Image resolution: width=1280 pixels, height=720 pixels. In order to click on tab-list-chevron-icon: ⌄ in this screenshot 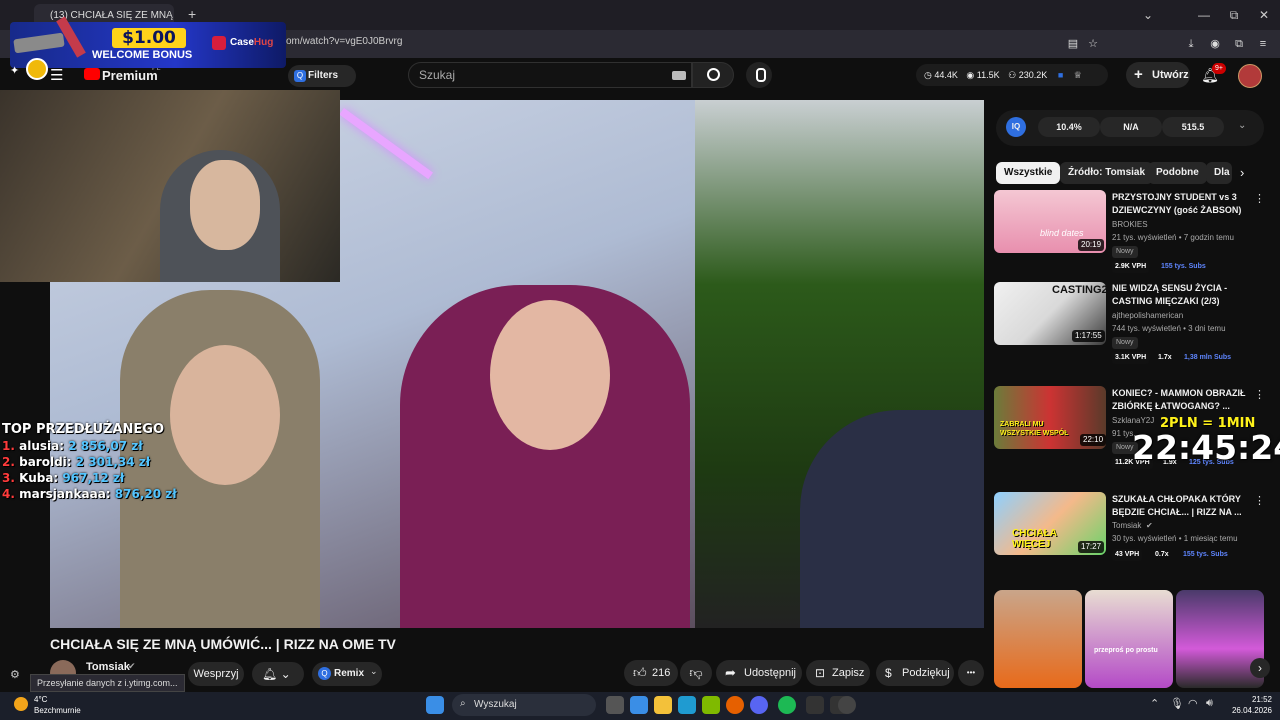, I will do `click(1148, 15)`.